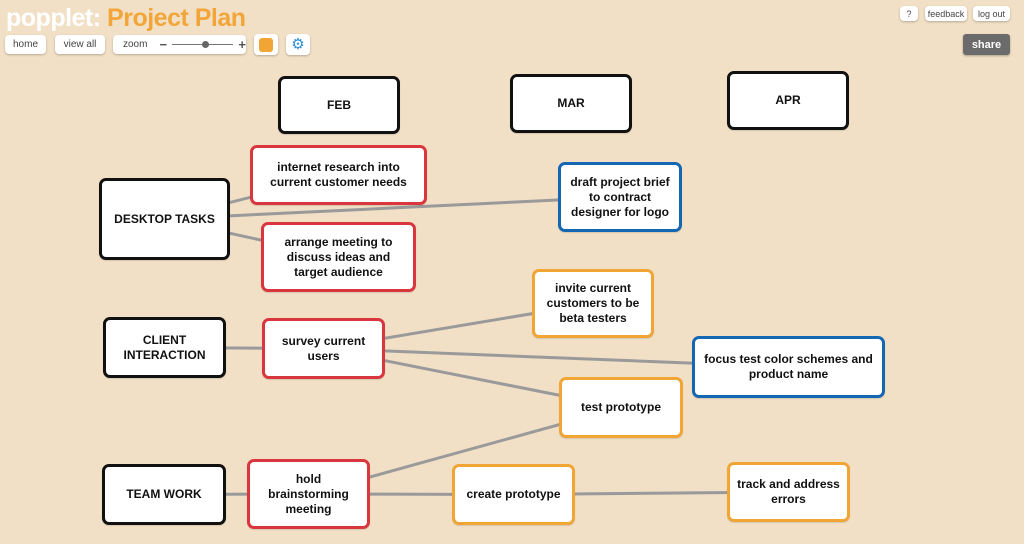  I want to click on popplet-feb: FEB, so click(339, 105).